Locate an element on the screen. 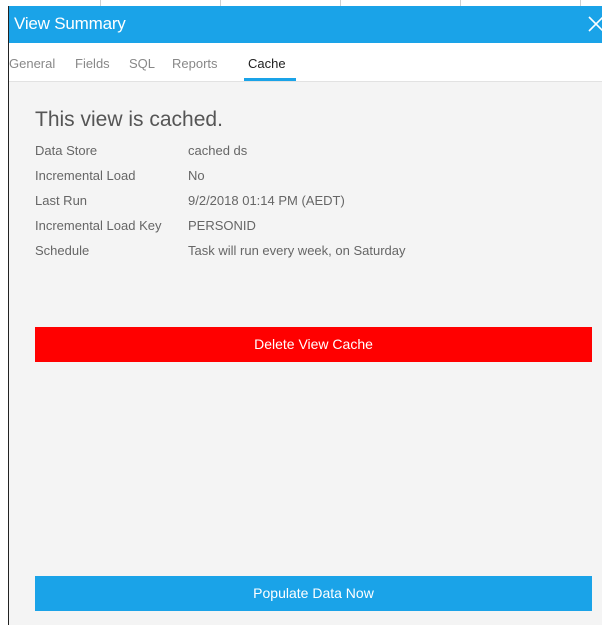  info-label: Incremental Load is located at coordinates (85, 175).